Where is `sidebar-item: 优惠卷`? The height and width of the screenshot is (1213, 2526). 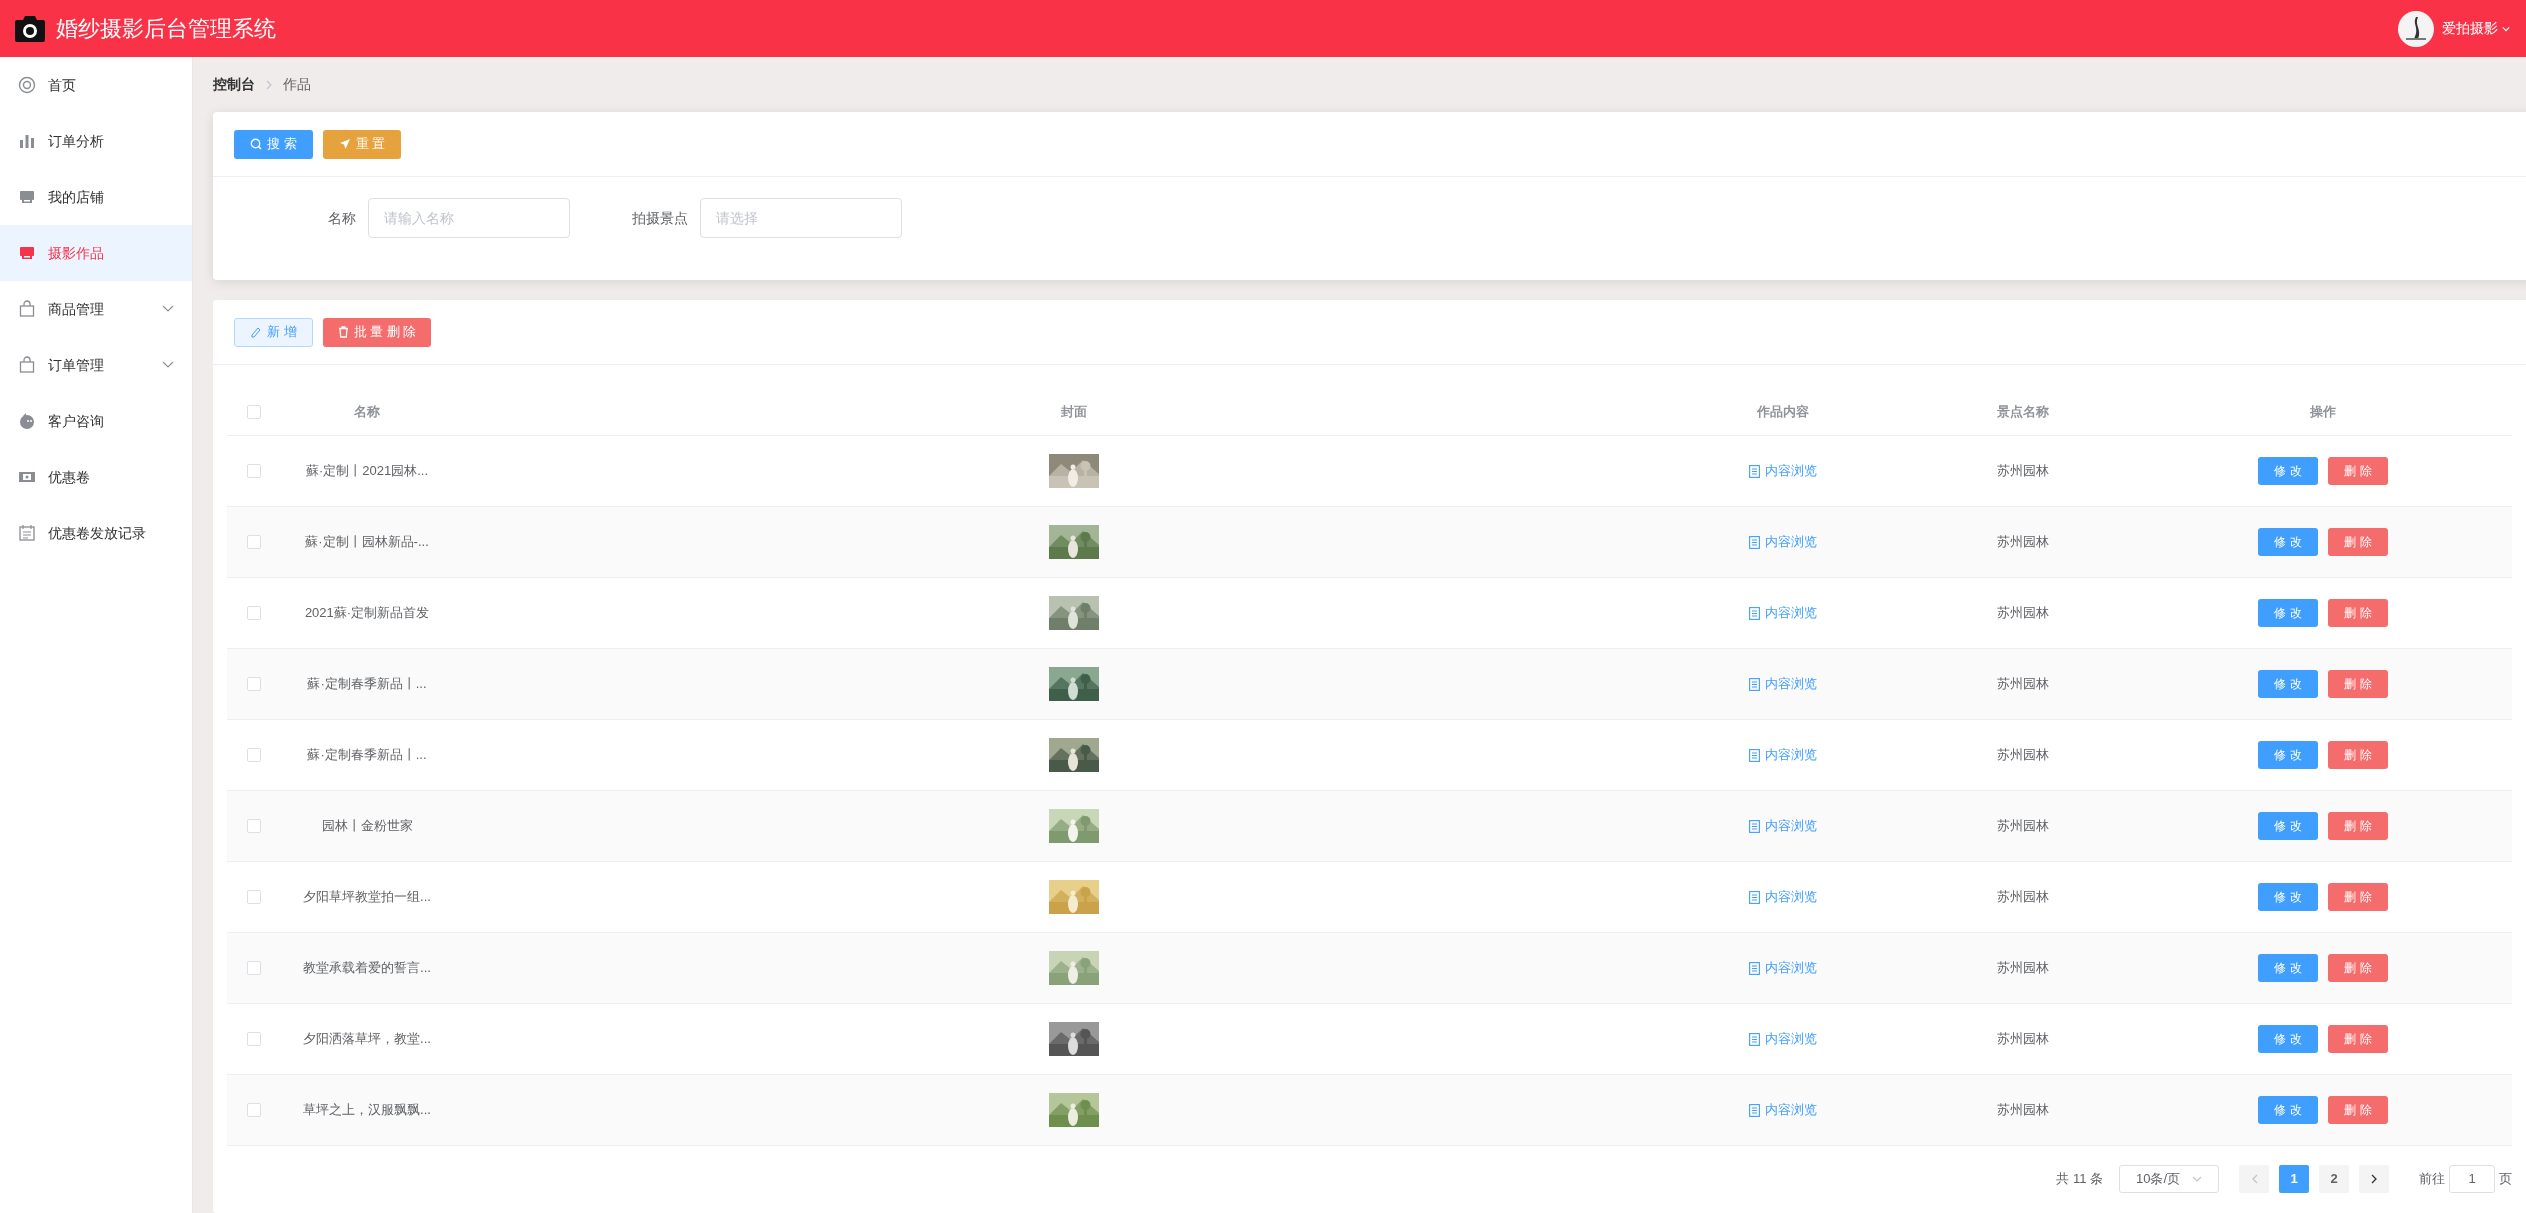 sidebar-item: 优惠卷 is located at coordinates (96, 477).